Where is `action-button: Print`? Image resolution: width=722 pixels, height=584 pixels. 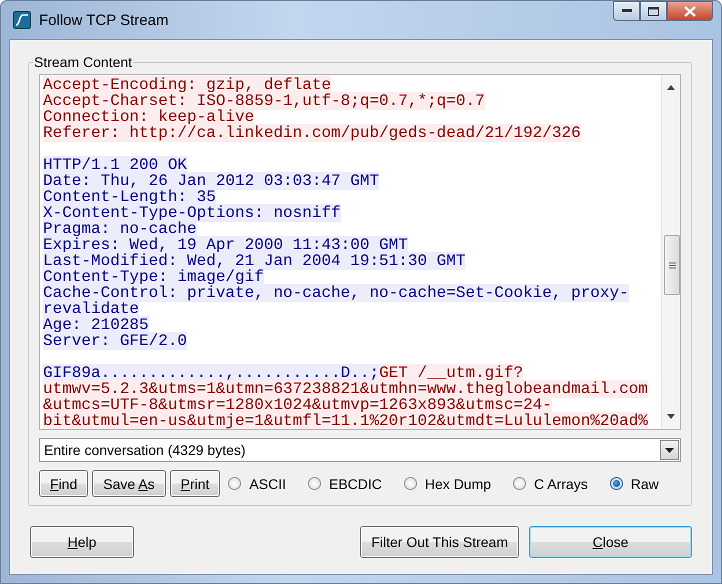 action-button: Print is located at coordinates (195, 483).